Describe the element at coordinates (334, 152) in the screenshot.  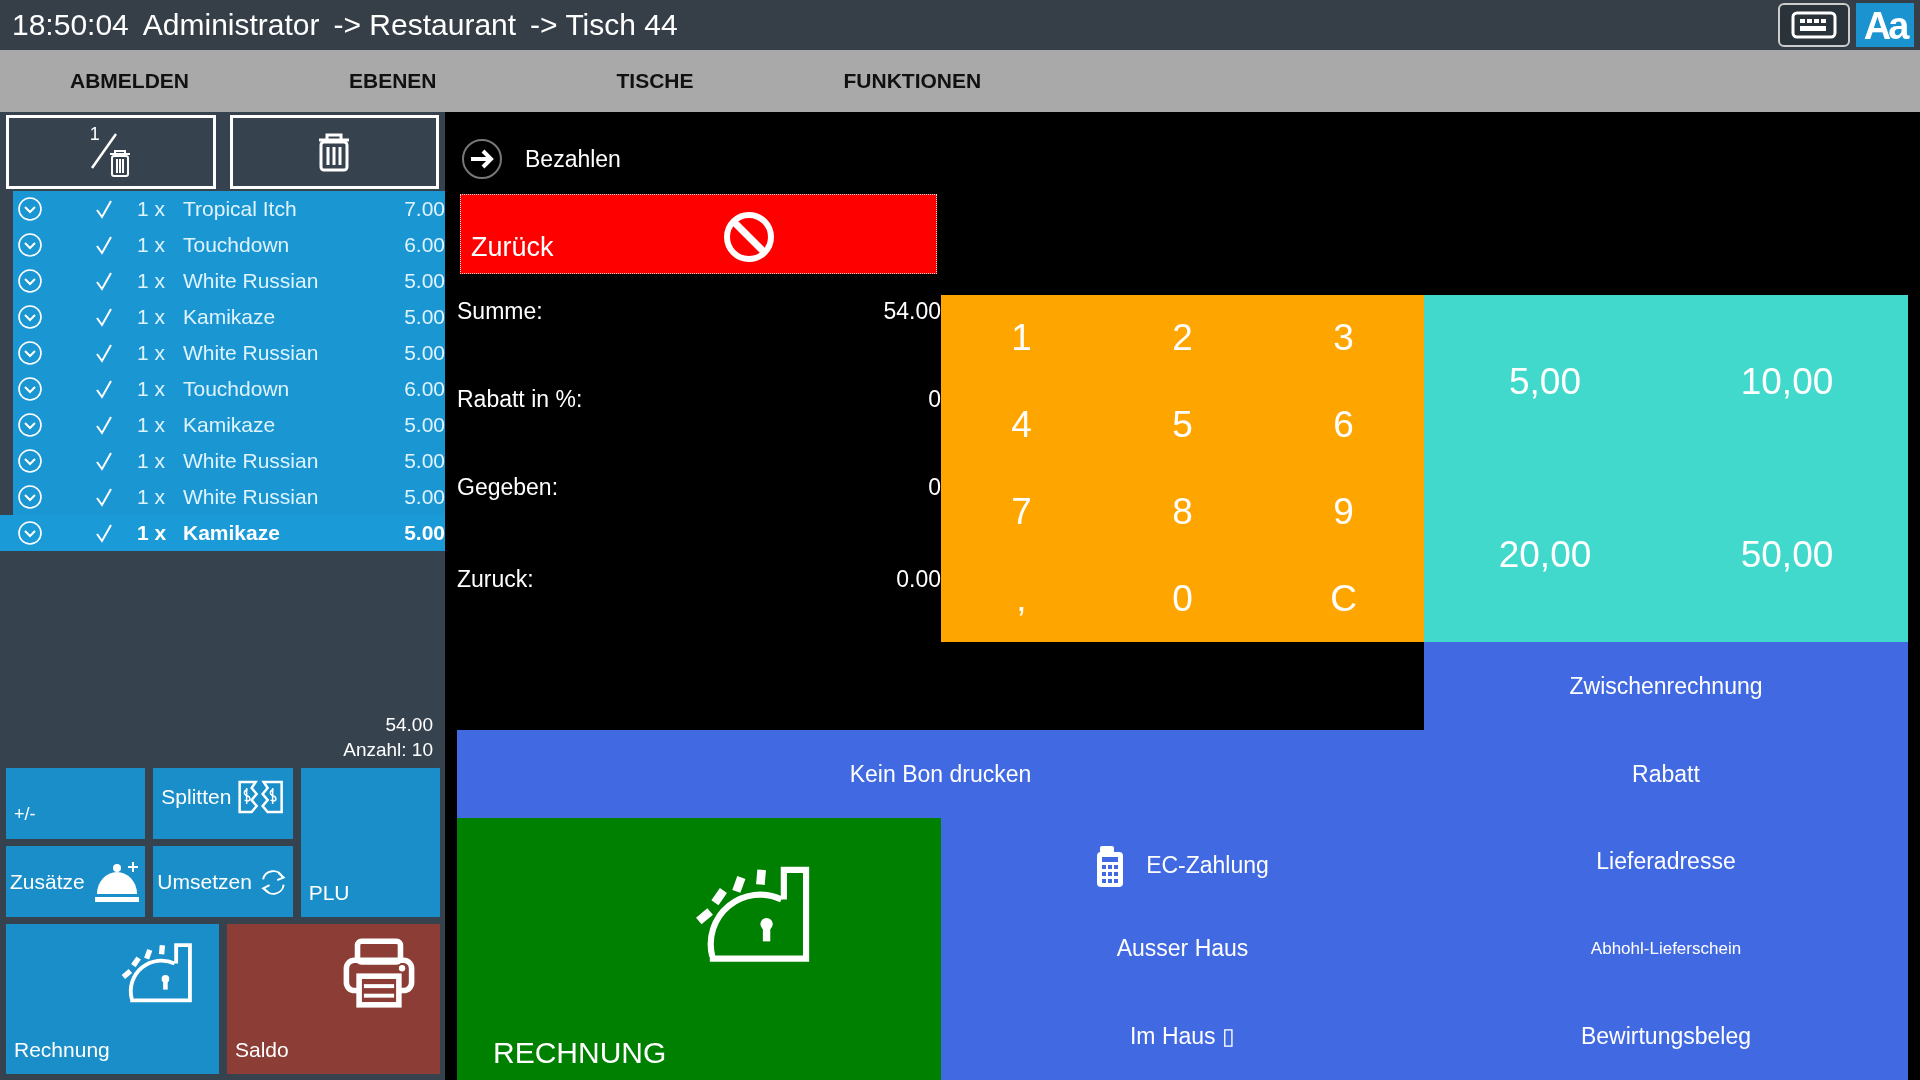
I see `delete-all-button` at that location.